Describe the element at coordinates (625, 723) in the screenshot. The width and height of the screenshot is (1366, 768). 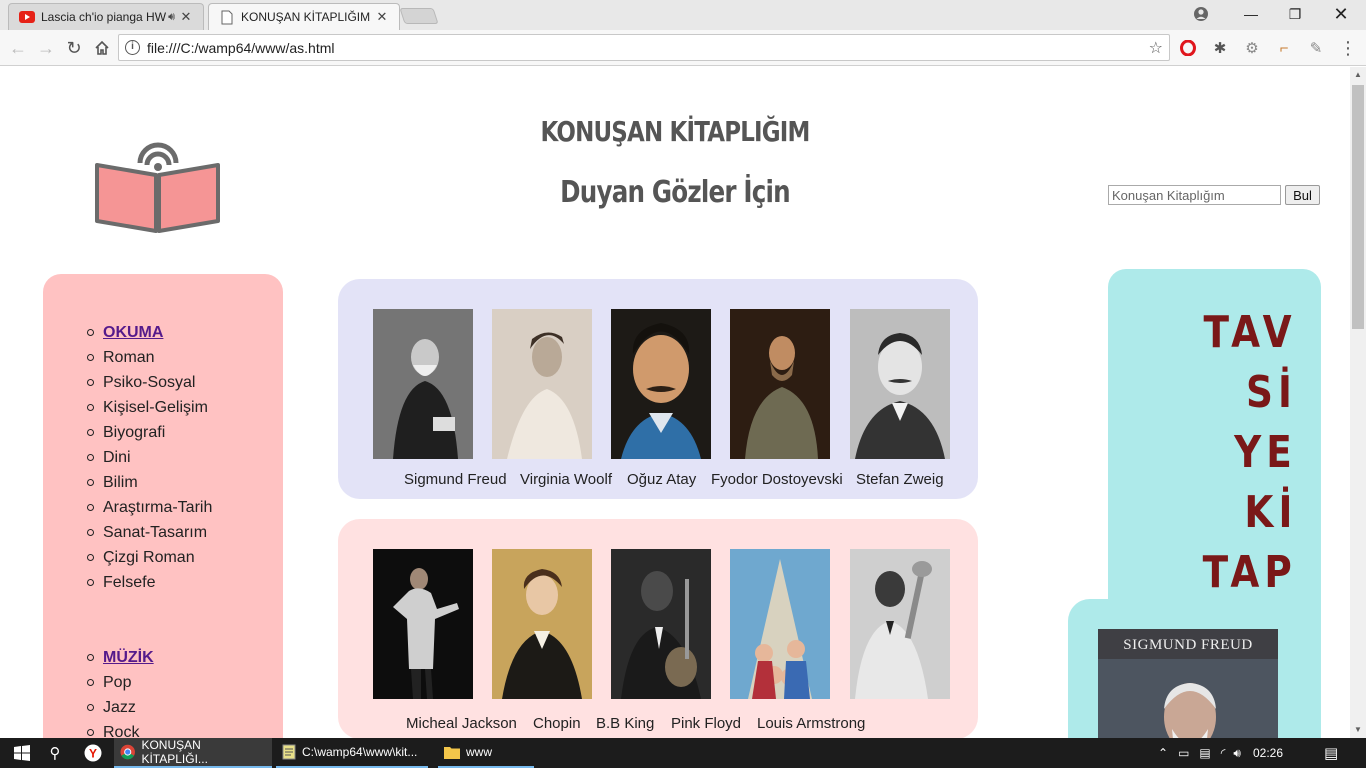
I see `musician-name: B.B King` at that location.